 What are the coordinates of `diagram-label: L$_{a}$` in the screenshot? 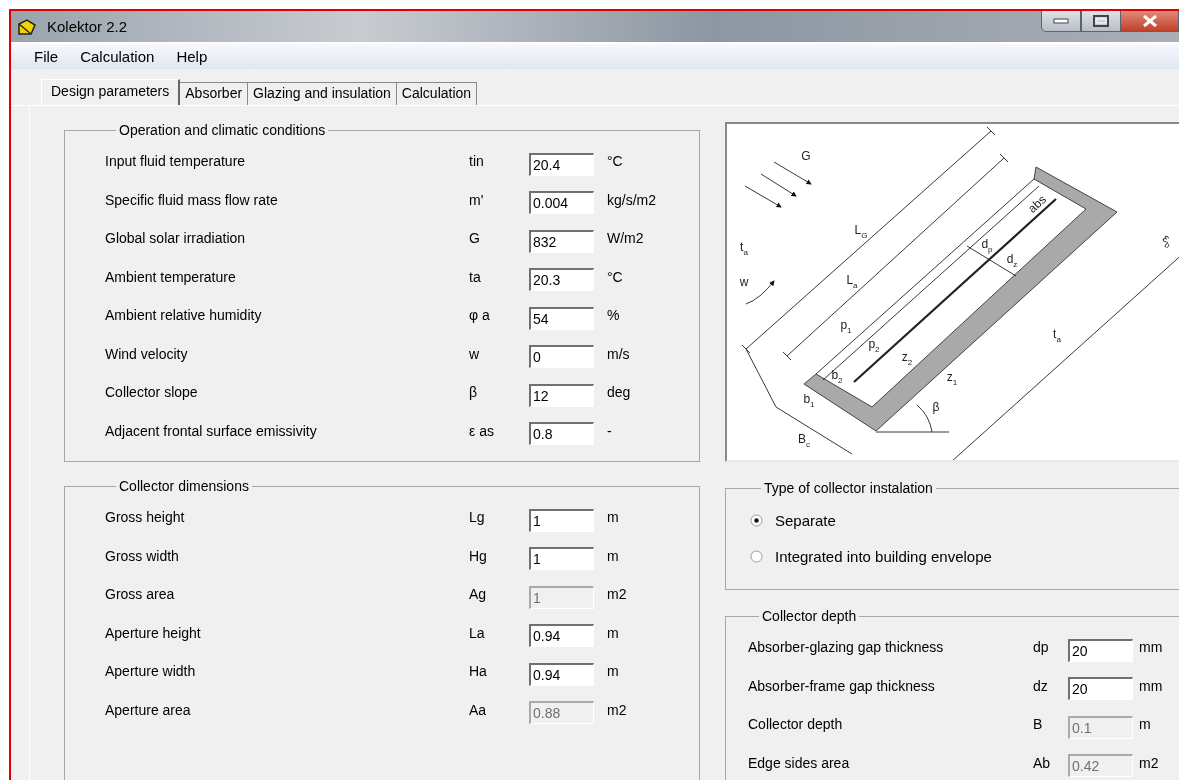 It's located at (852, 282).